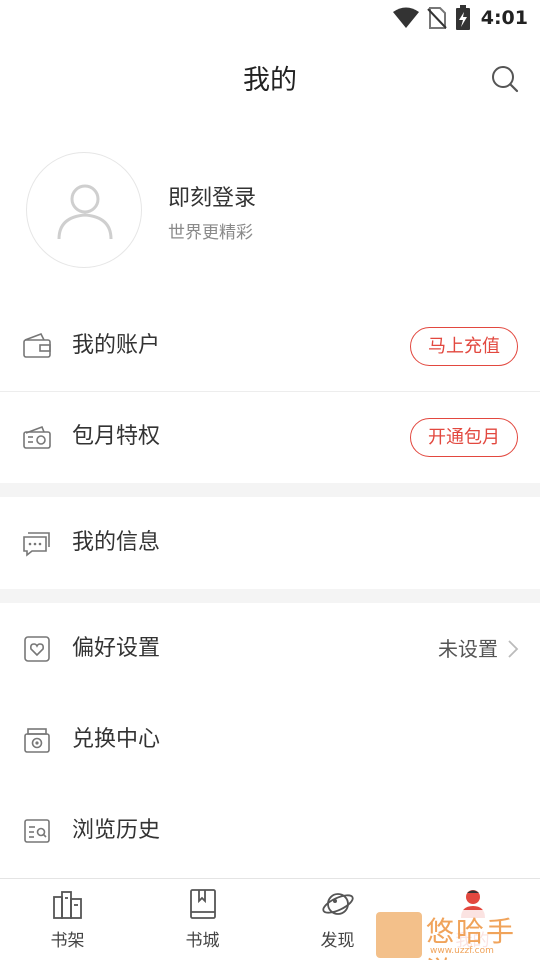 This screenshot has height=960, width=540. I want to click on history-icon, so click(37, 831).